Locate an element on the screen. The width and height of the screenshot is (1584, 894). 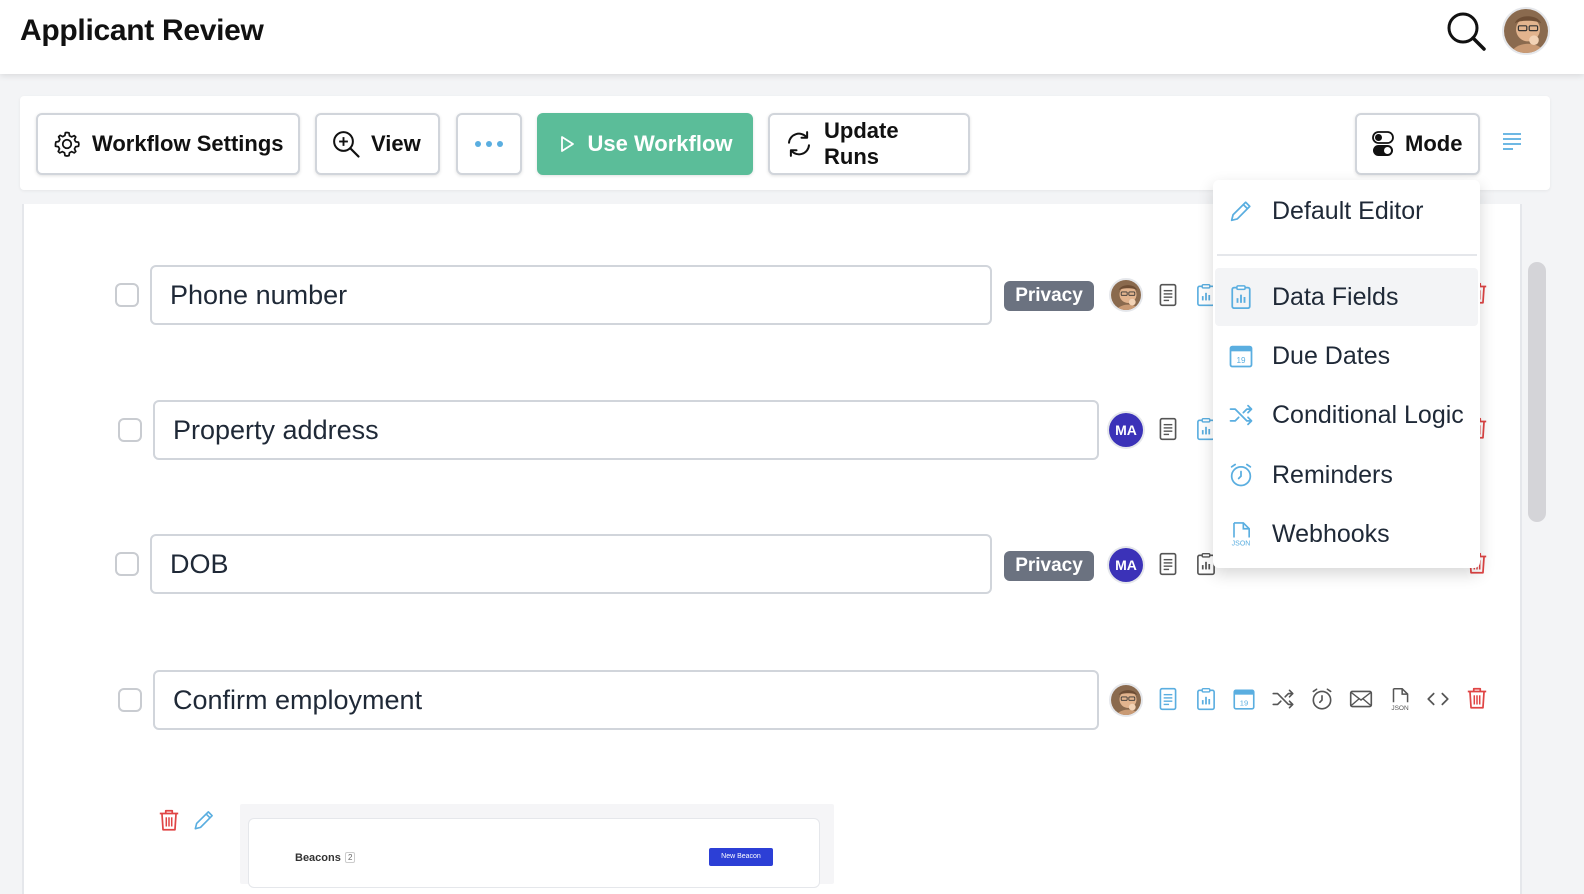
menu-divider is located at coordinates (1347, 255).